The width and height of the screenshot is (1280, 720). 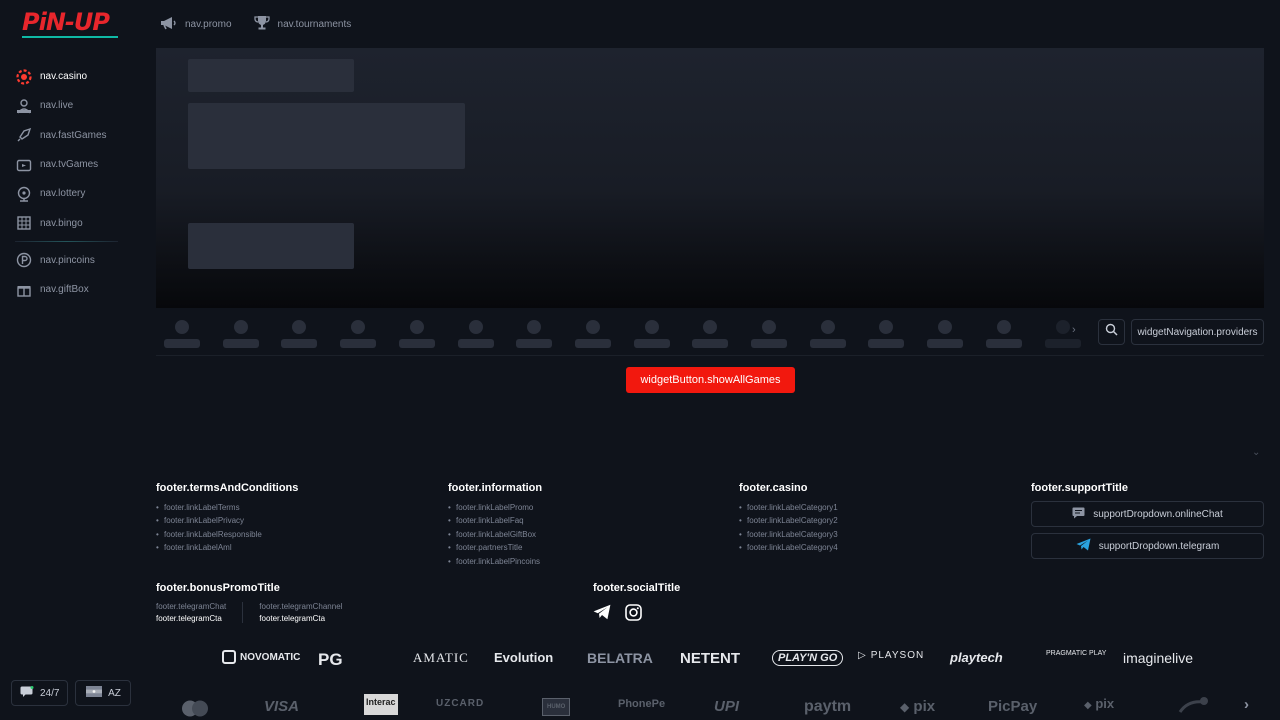 I want to click on support-24-7-button: 24/7, so click(x=40, y=693).